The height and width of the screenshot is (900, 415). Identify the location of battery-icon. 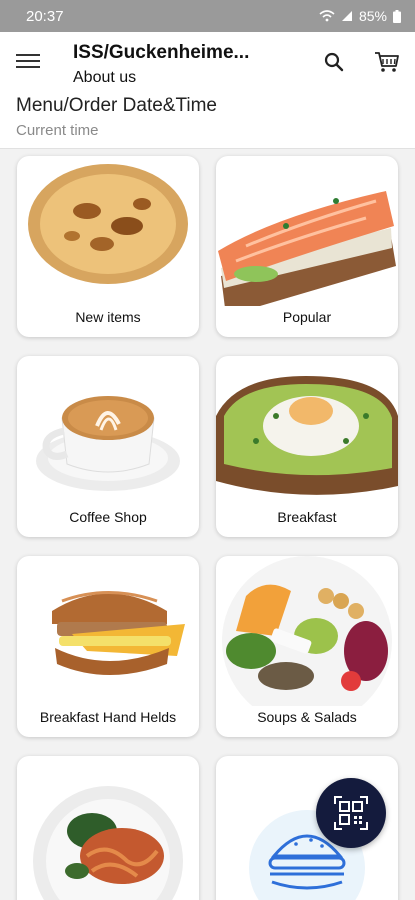
(397, 16).